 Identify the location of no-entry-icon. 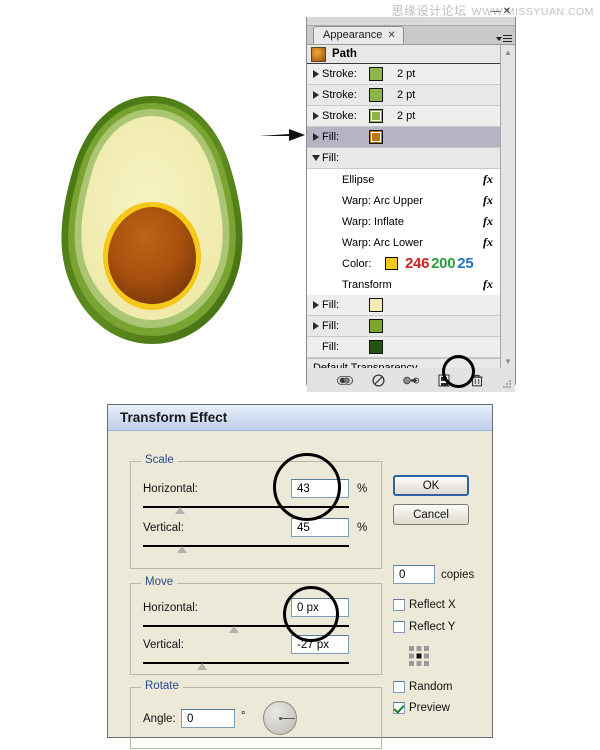
(378, 380).